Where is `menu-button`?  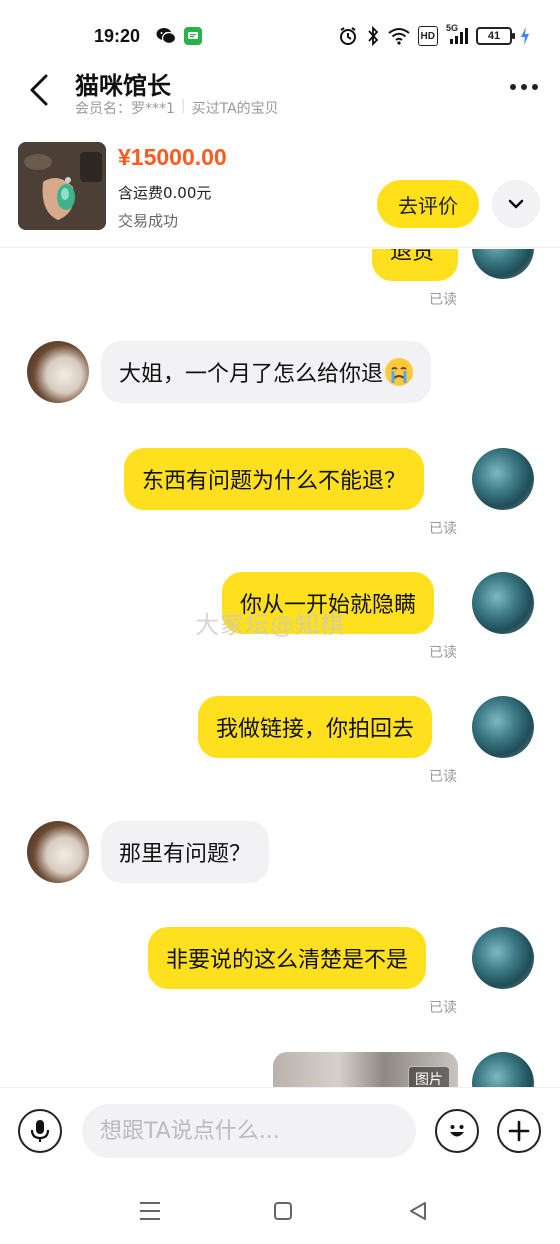 menu-button is located at coordinates (150, 1211).